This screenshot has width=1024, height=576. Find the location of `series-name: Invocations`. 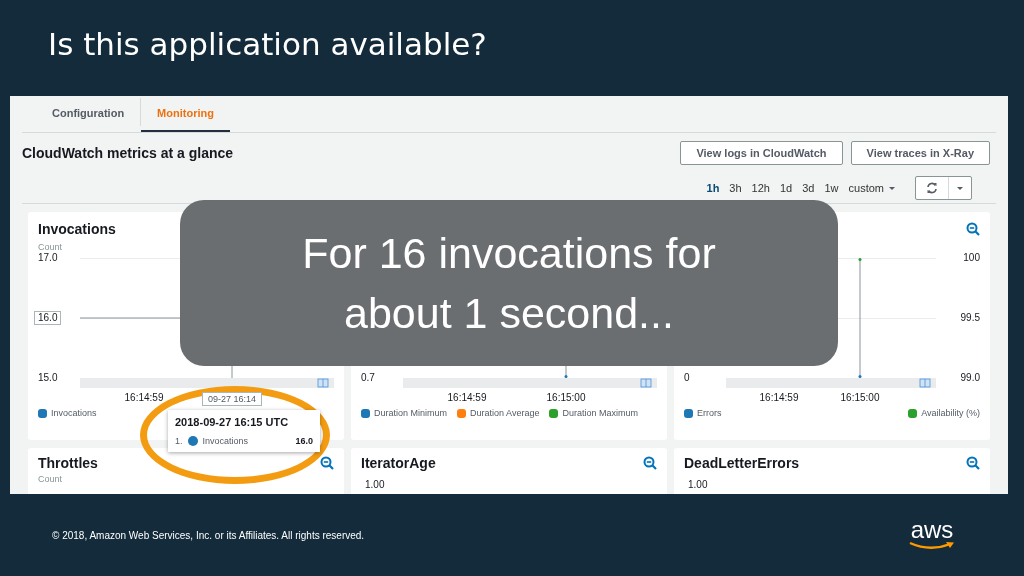

series-name: Invocations is located at coordinates (225, 441).